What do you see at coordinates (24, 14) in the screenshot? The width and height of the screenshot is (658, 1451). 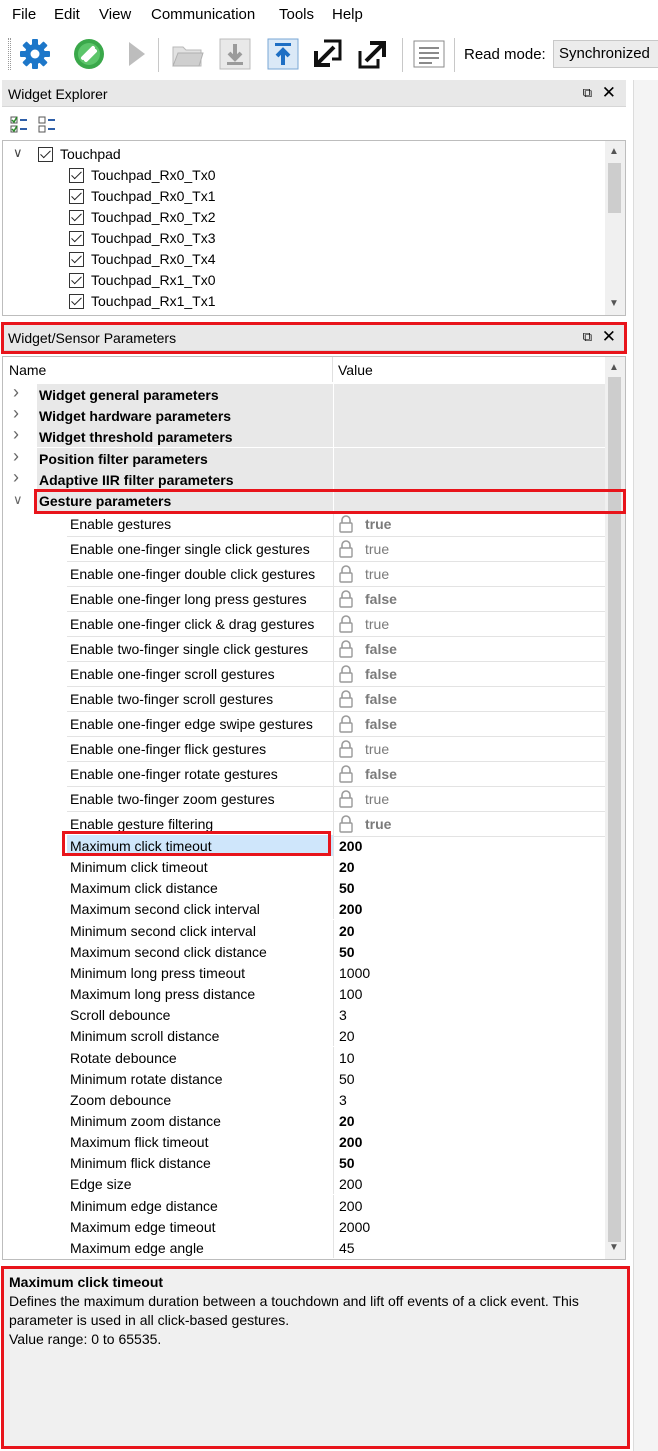 I see `menu-file: File` at bounding box center [24, 14].